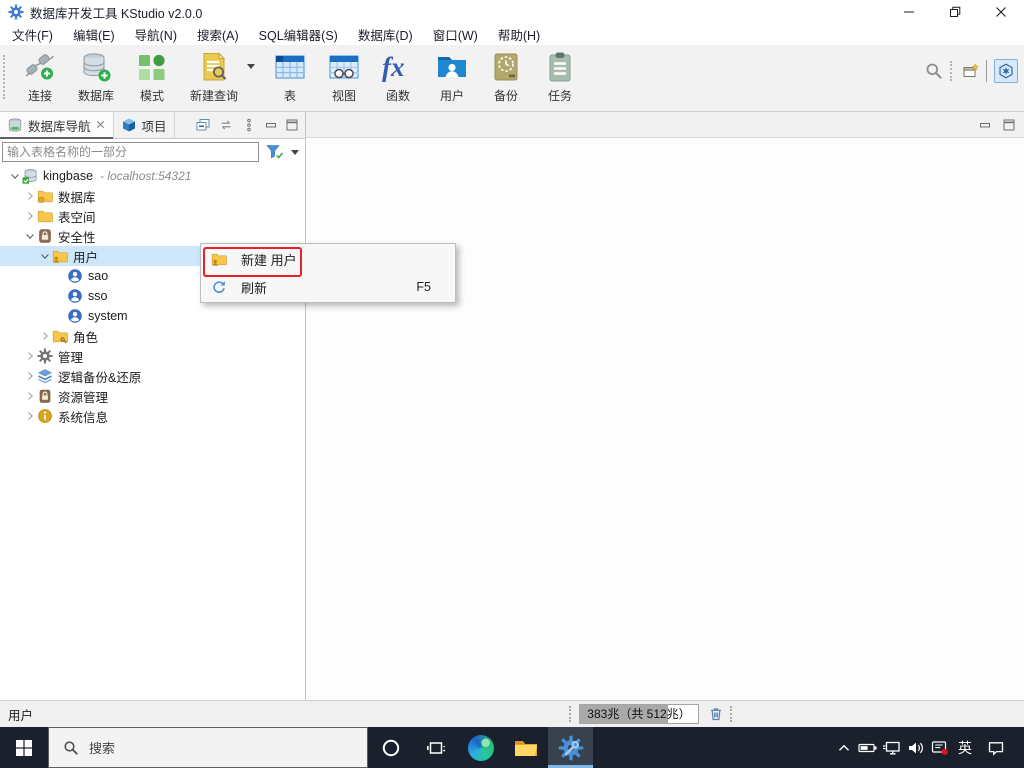 This screenshot has width=1024, height=768. Describe the element at coordinates (152, 316) in the screenshot. I see `tree-item-system: system` at that location.